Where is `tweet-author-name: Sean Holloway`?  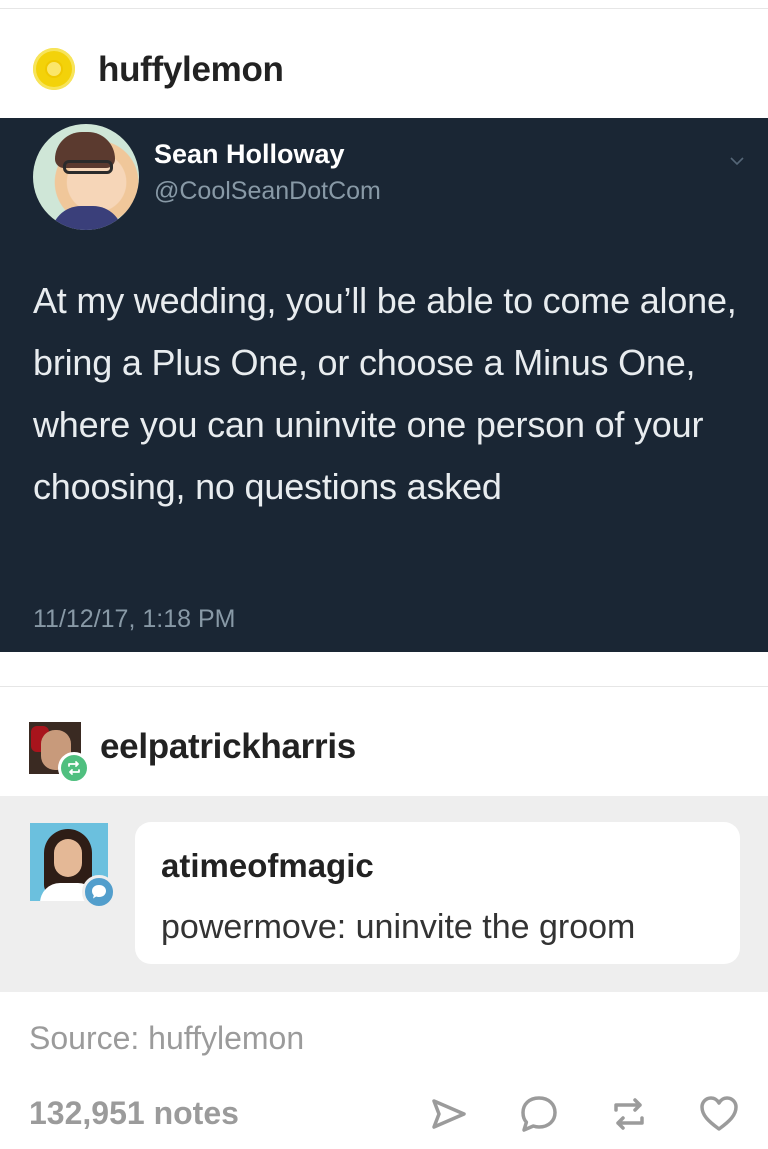 tweet-author-name: Sean Holloway is located at coordinates (249, 154).